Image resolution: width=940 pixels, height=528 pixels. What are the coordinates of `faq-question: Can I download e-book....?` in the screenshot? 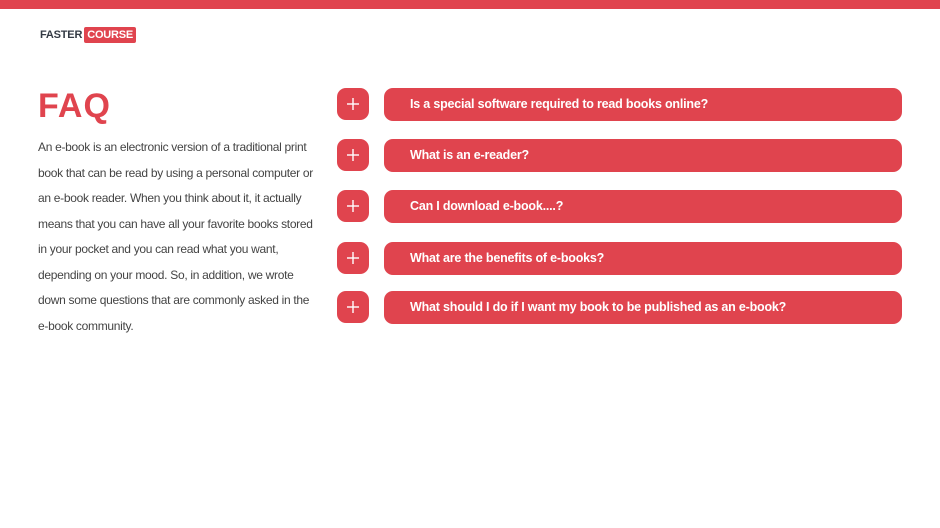 It's located at (643, 206).